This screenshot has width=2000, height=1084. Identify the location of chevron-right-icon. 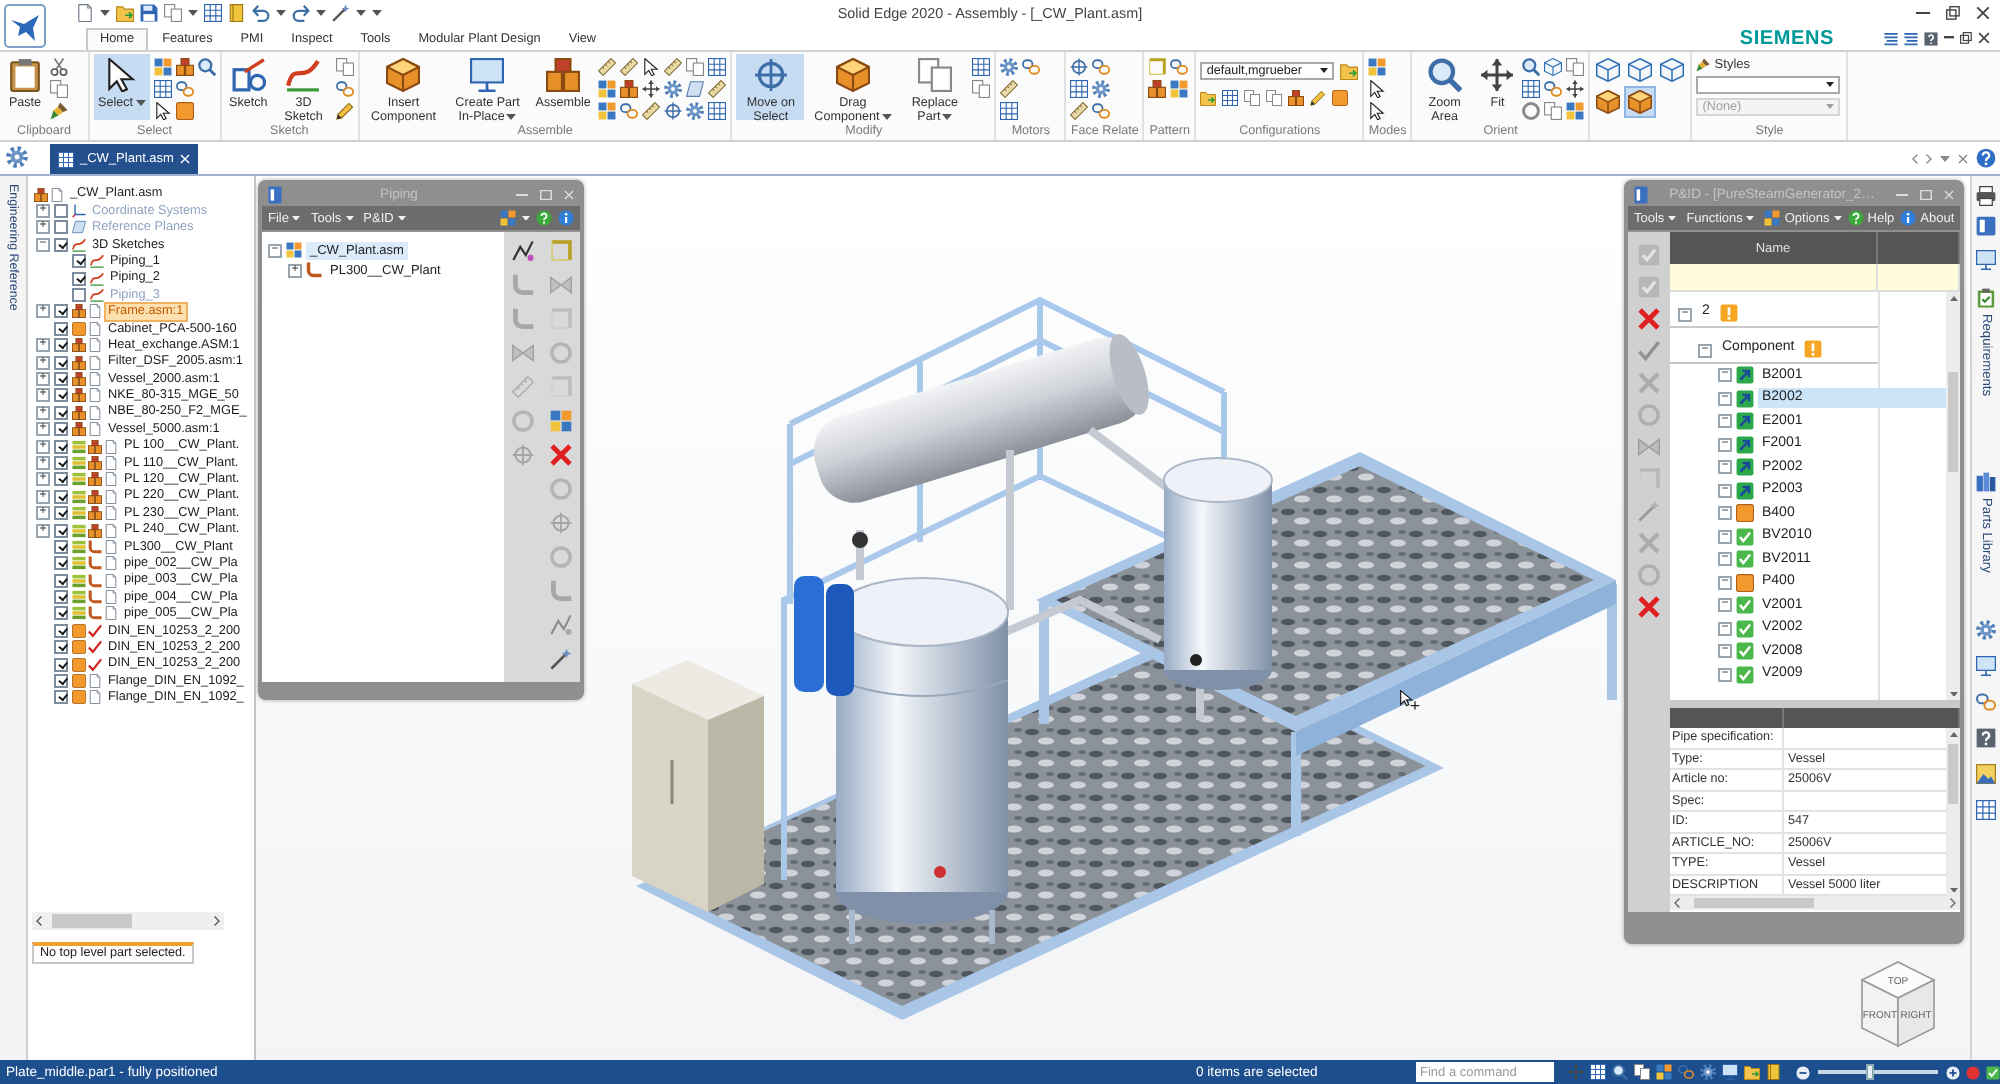
(1953, 903).